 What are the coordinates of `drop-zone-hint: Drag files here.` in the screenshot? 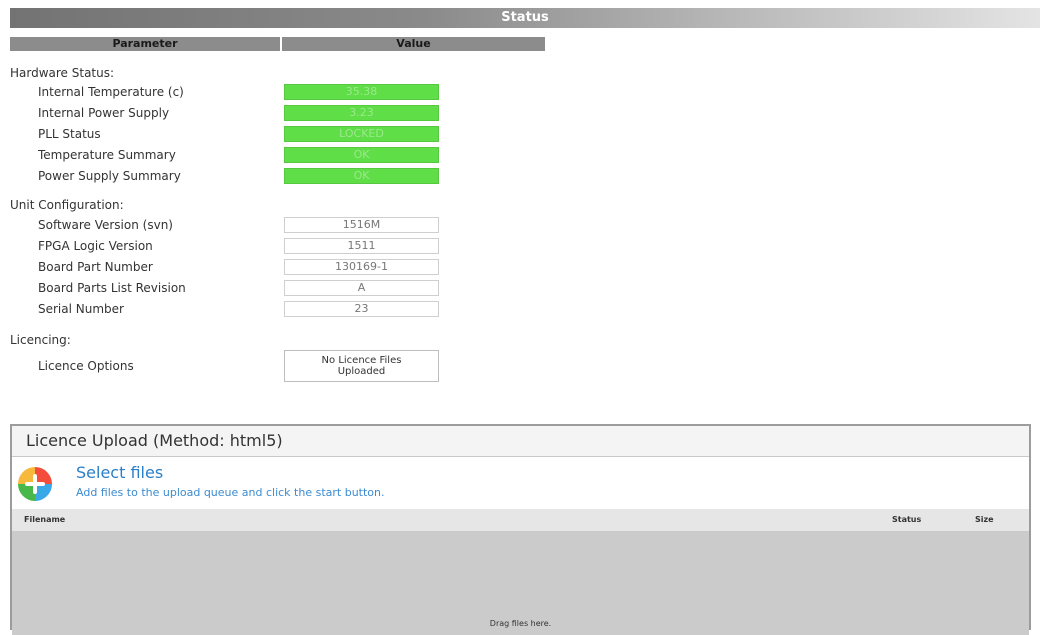 It's located at (520, 623).